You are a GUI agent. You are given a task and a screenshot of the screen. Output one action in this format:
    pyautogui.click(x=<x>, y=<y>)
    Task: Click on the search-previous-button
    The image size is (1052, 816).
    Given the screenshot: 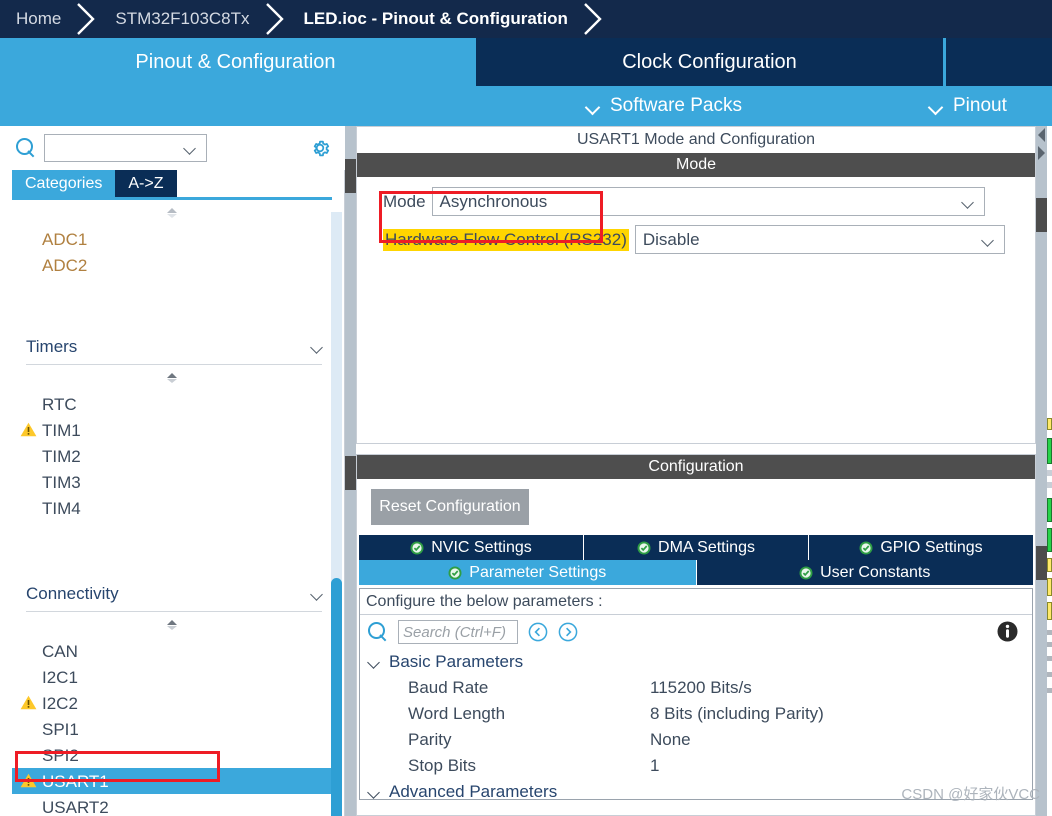 What is the action you would take?
    pyautogui.click(x=538, y=632)
    